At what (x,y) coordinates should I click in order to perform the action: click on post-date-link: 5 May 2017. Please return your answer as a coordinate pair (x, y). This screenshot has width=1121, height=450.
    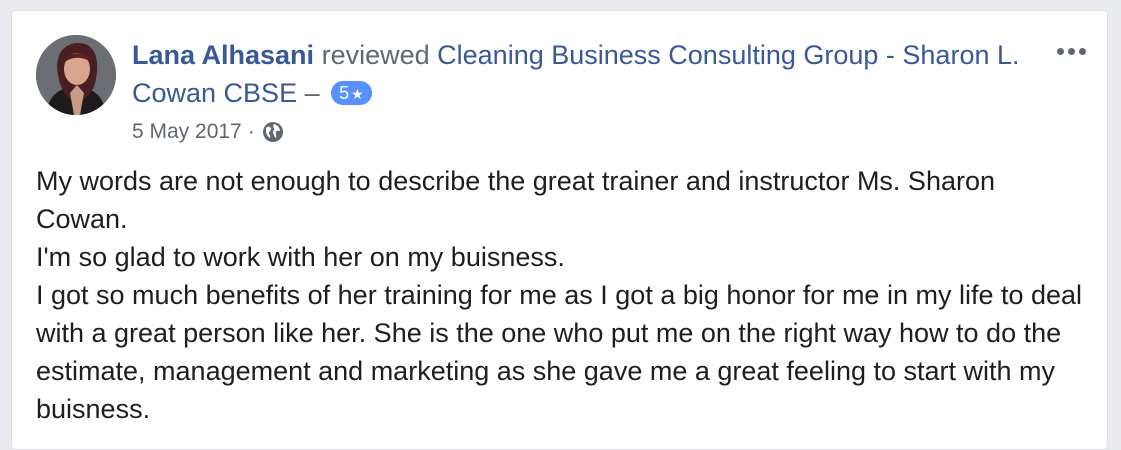
    Looking at the image, I should click on (187, 132).